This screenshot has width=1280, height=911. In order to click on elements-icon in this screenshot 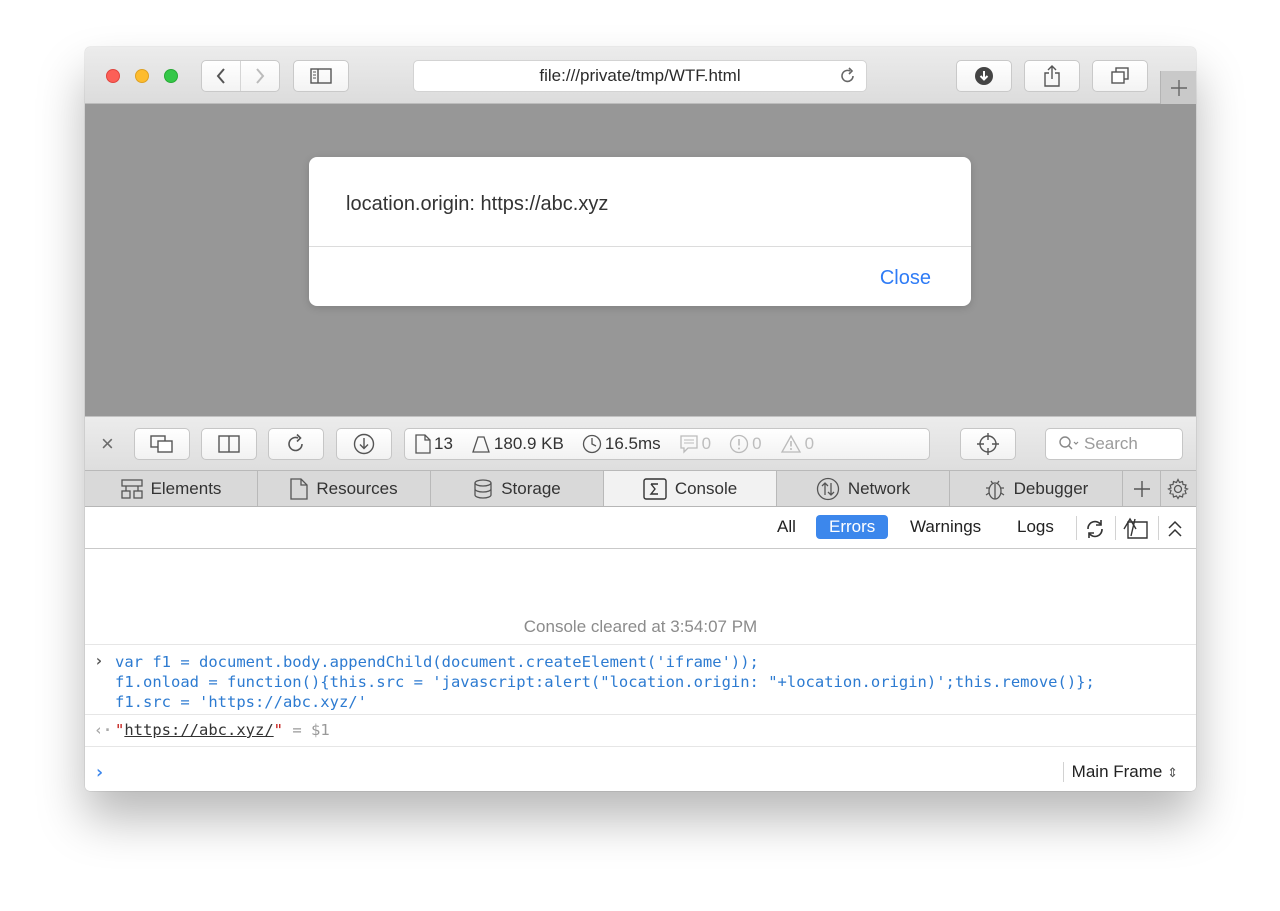, I will do `click(131, 488)`.